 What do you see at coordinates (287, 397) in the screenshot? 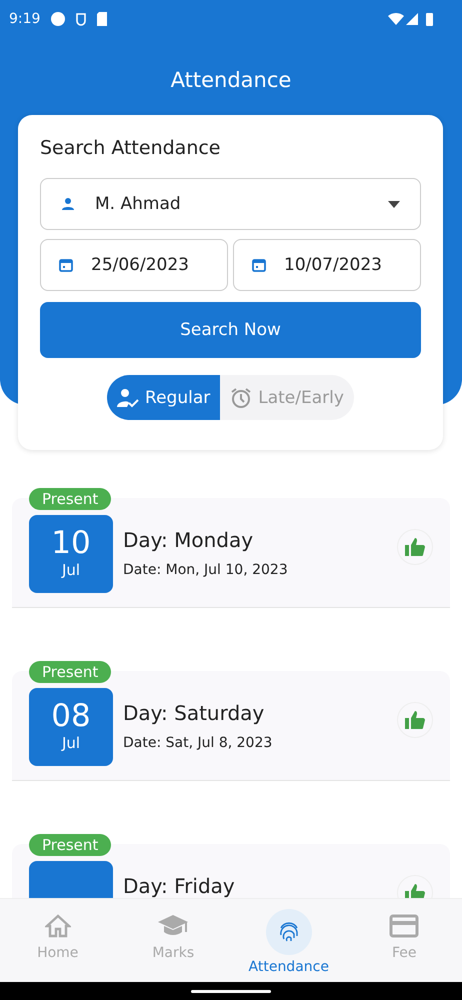
I see `mode-tab: Late/Early` at bounding box center [287, 397].